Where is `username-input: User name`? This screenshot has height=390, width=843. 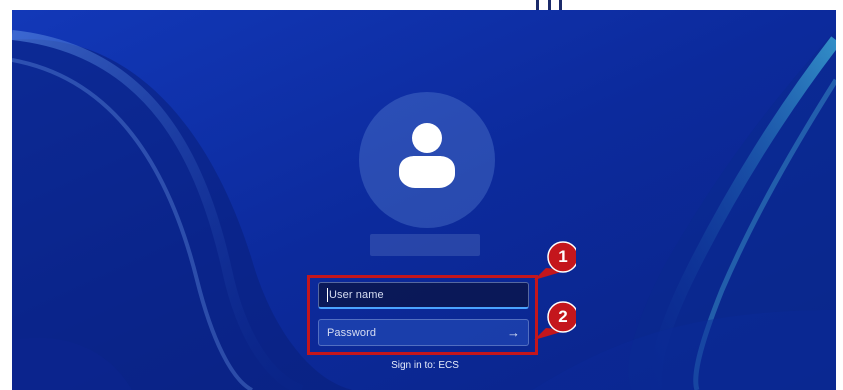 username-input: User name is located at coordinates (423, 295).